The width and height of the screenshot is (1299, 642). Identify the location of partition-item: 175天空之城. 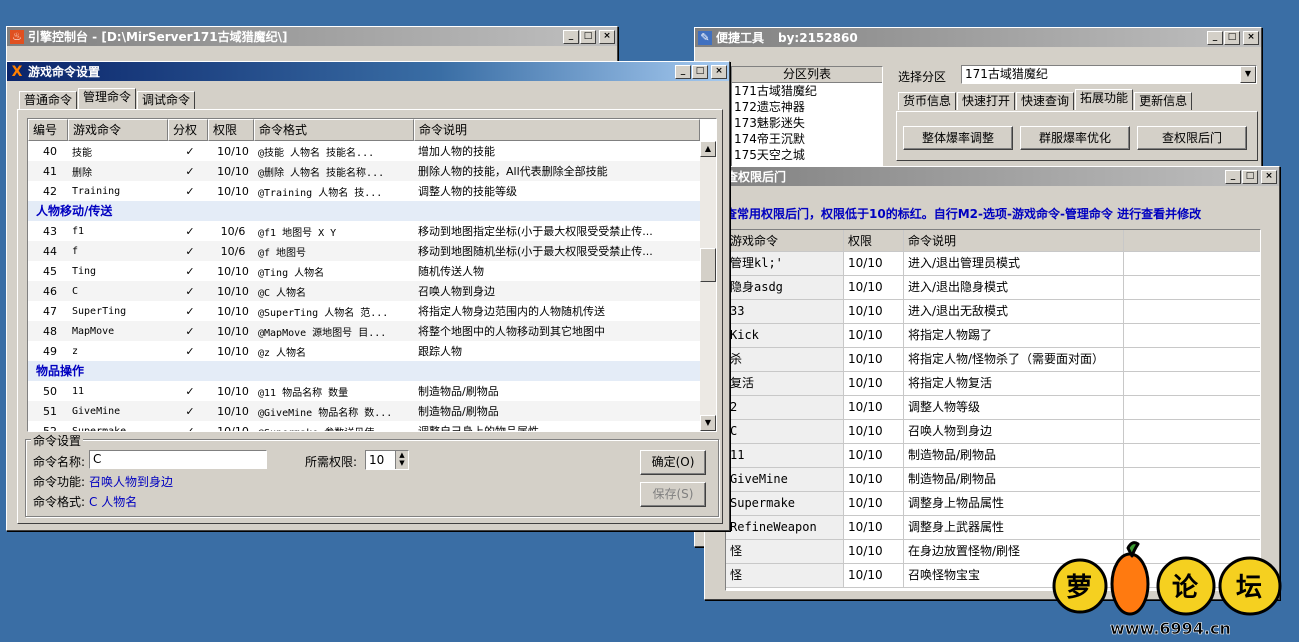
(807, 155).